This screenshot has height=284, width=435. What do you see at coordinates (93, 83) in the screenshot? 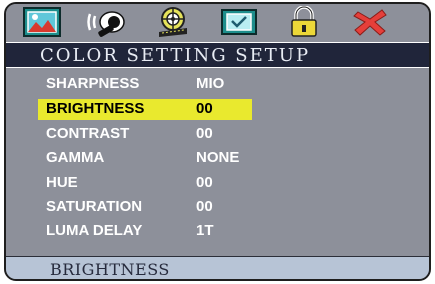
I see `setting-label: SHARPNESS` at bounding box center [93, 83].